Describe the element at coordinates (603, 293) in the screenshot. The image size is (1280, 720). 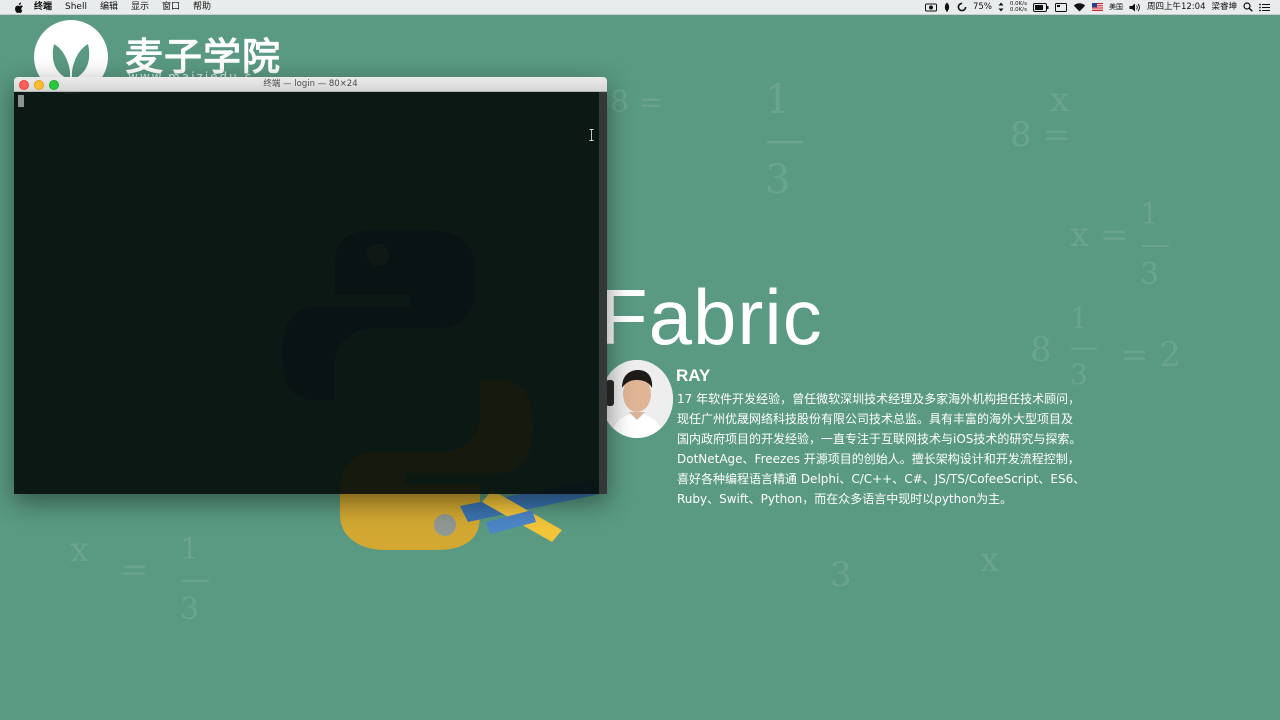
I see `scrollbar` at that location.